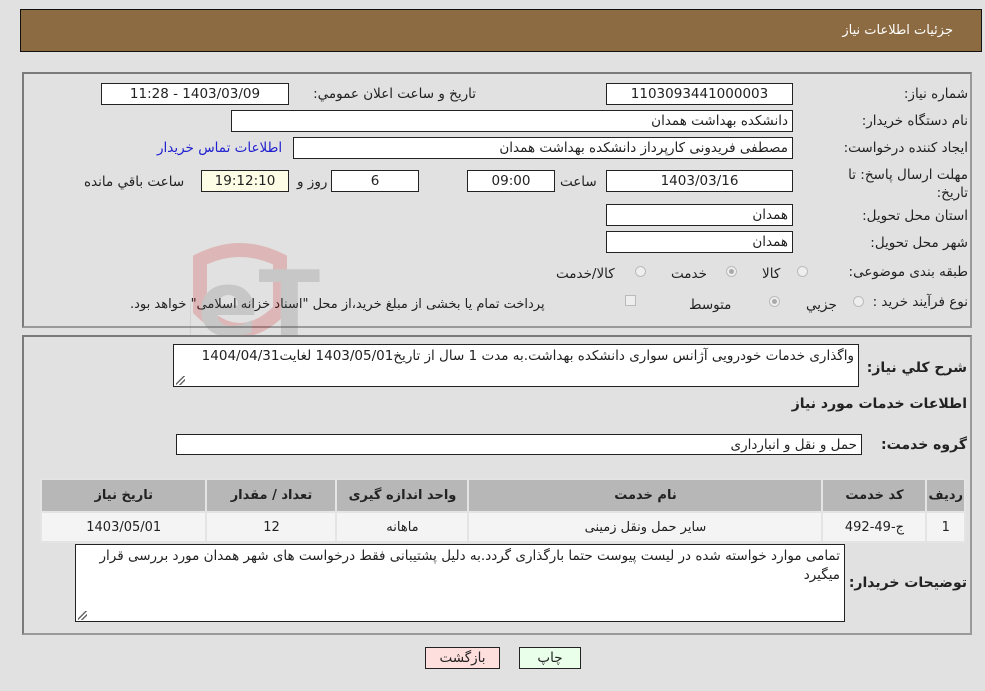 The width and height of the screenshot is (985, 691). What do you see at coordinates (312, 182) in the screenshot?
I see `days-label: روز و` at bounding box center [312, 182].